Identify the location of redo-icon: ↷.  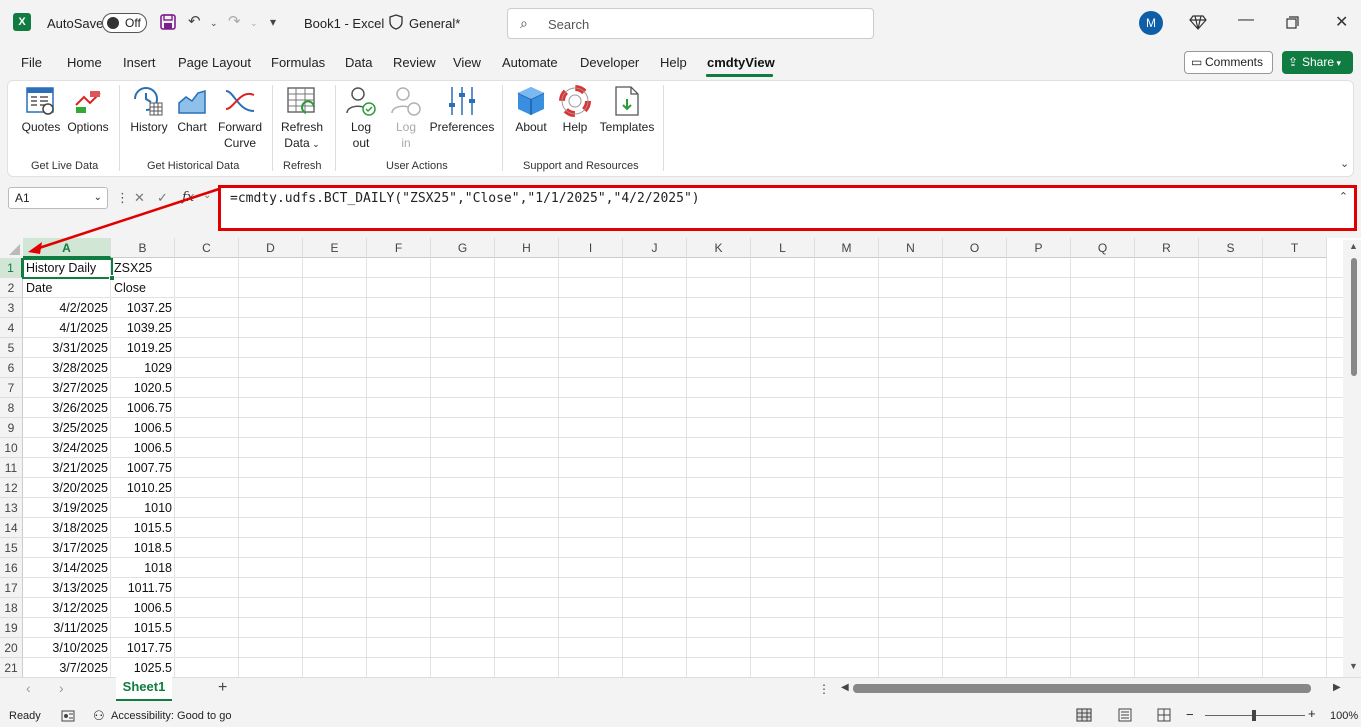
(234, 22).